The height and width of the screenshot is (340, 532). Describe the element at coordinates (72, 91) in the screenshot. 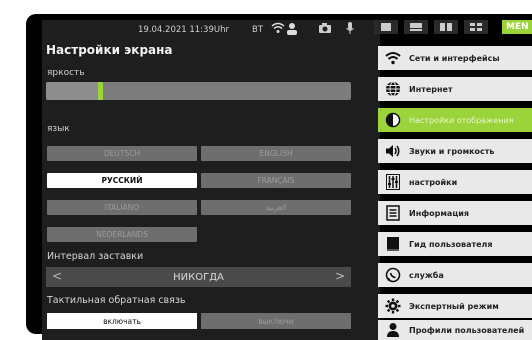

I see `brightness-slider-fill` at that location.